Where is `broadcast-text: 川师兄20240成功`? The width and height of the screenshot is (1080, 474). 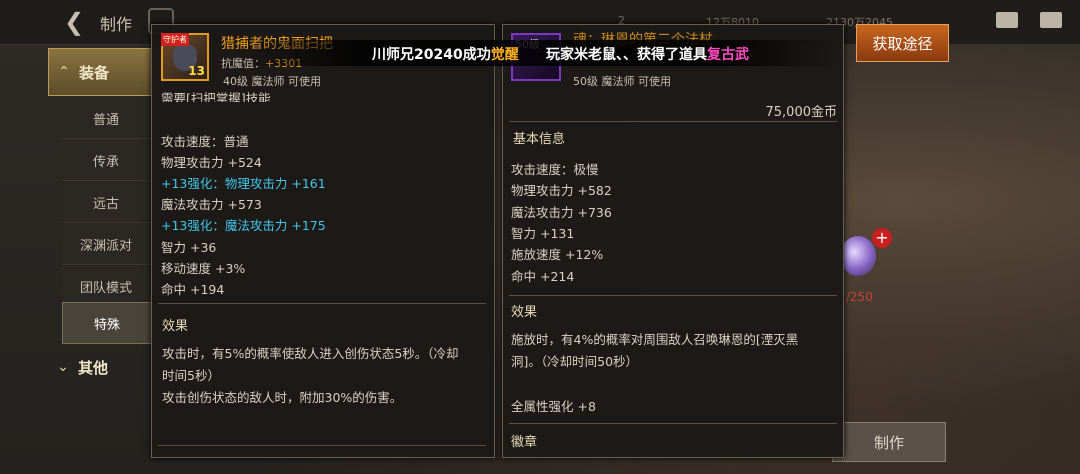 broadcast-text: 川师兄20240成功 is located at coordinates (431, 55).